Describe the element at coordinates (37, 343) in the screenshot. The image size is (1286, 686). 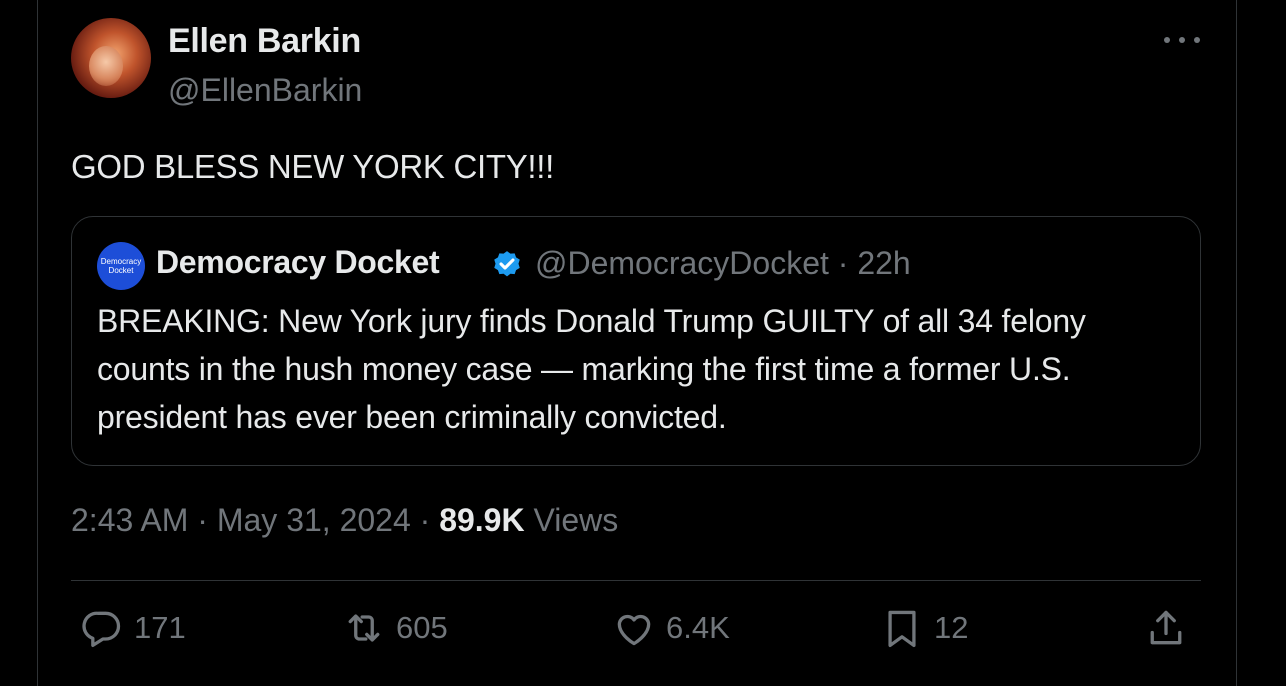
I see `column-border-left` at that location.